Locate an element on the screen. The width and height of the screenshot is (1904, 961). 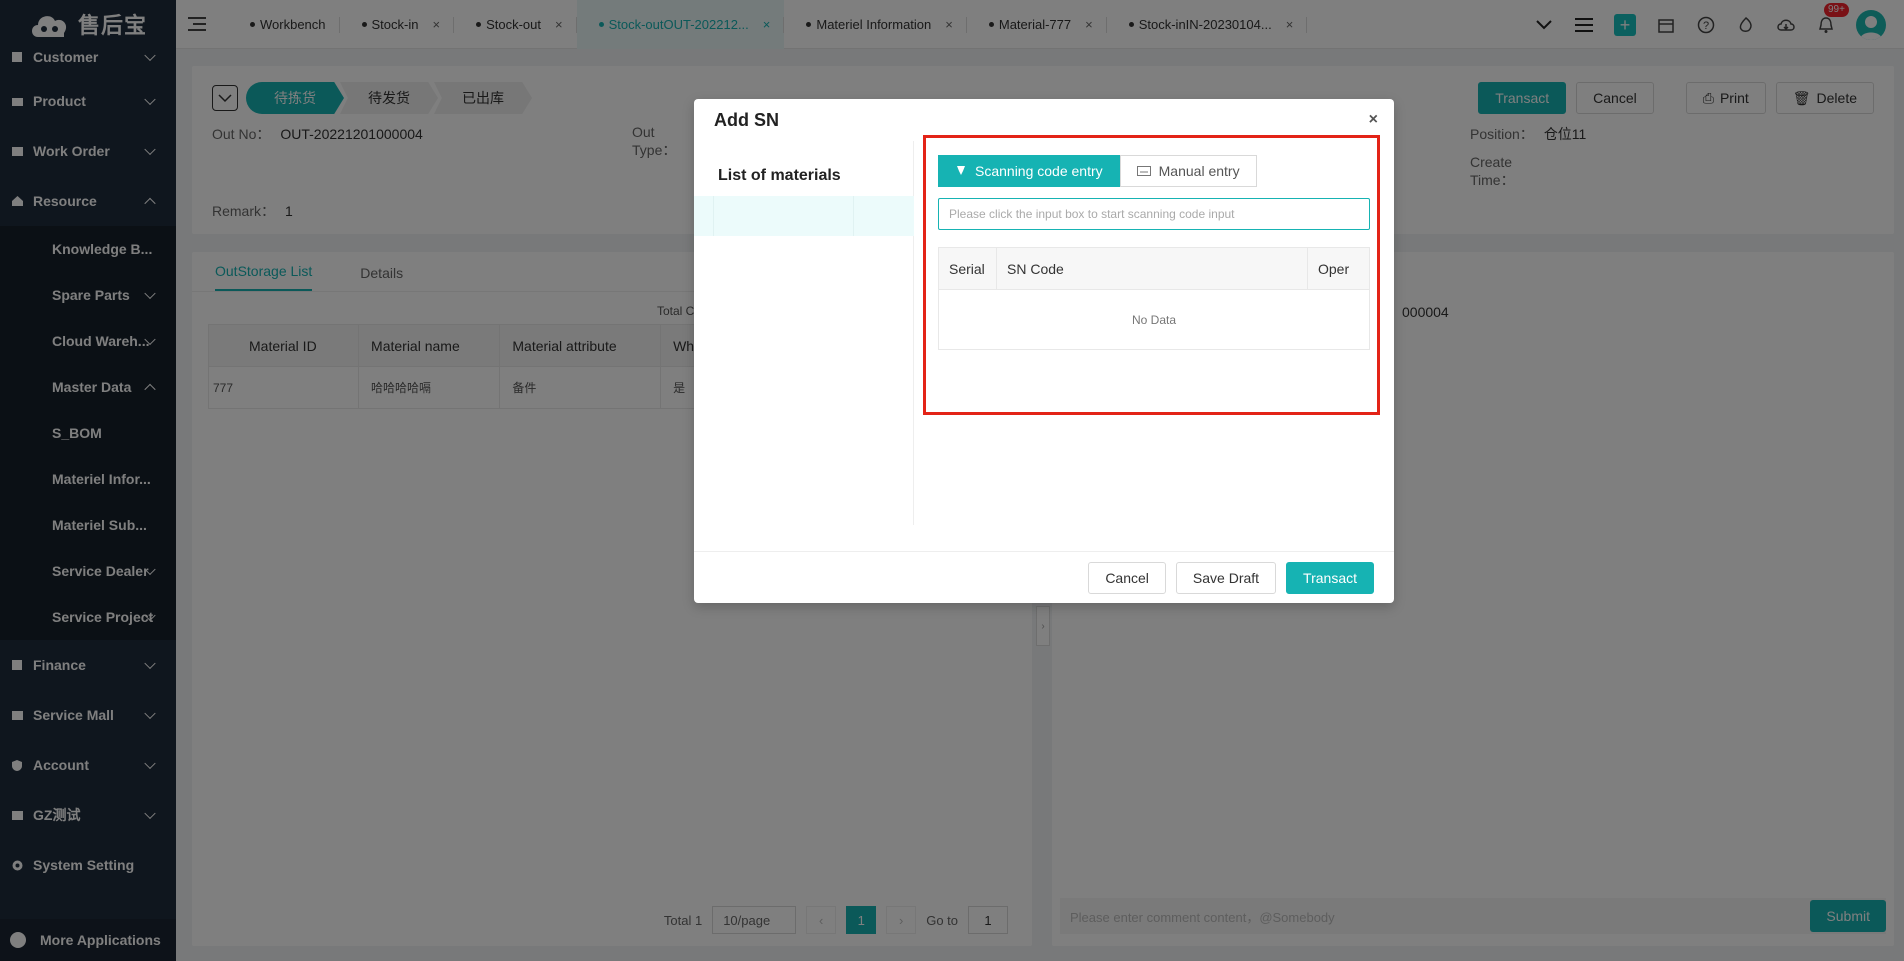
entry-mode-tabs: Scanning code entry Manual entry is located at coordinates (1097, 171).